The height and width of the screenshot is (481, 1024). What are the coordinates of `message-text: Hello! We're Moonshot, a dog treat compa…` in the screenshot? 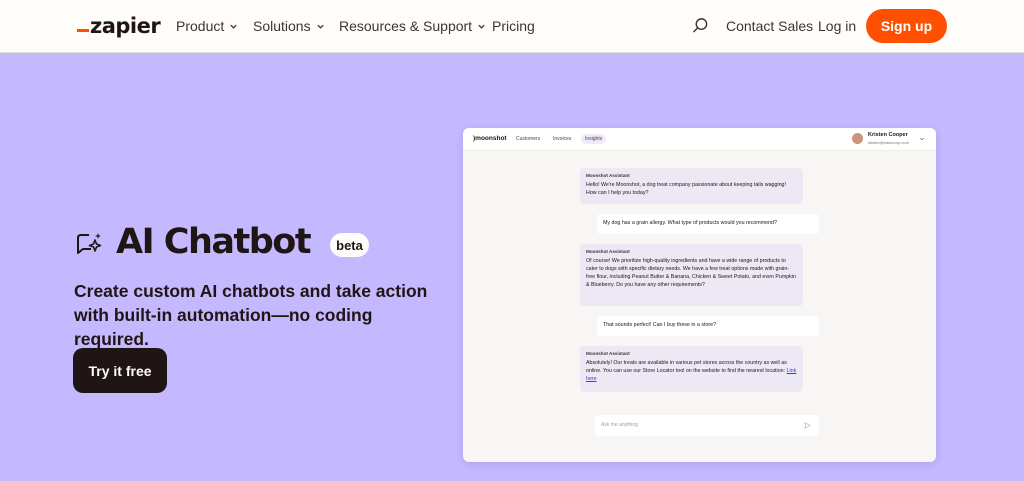 It's located at (686, 188).